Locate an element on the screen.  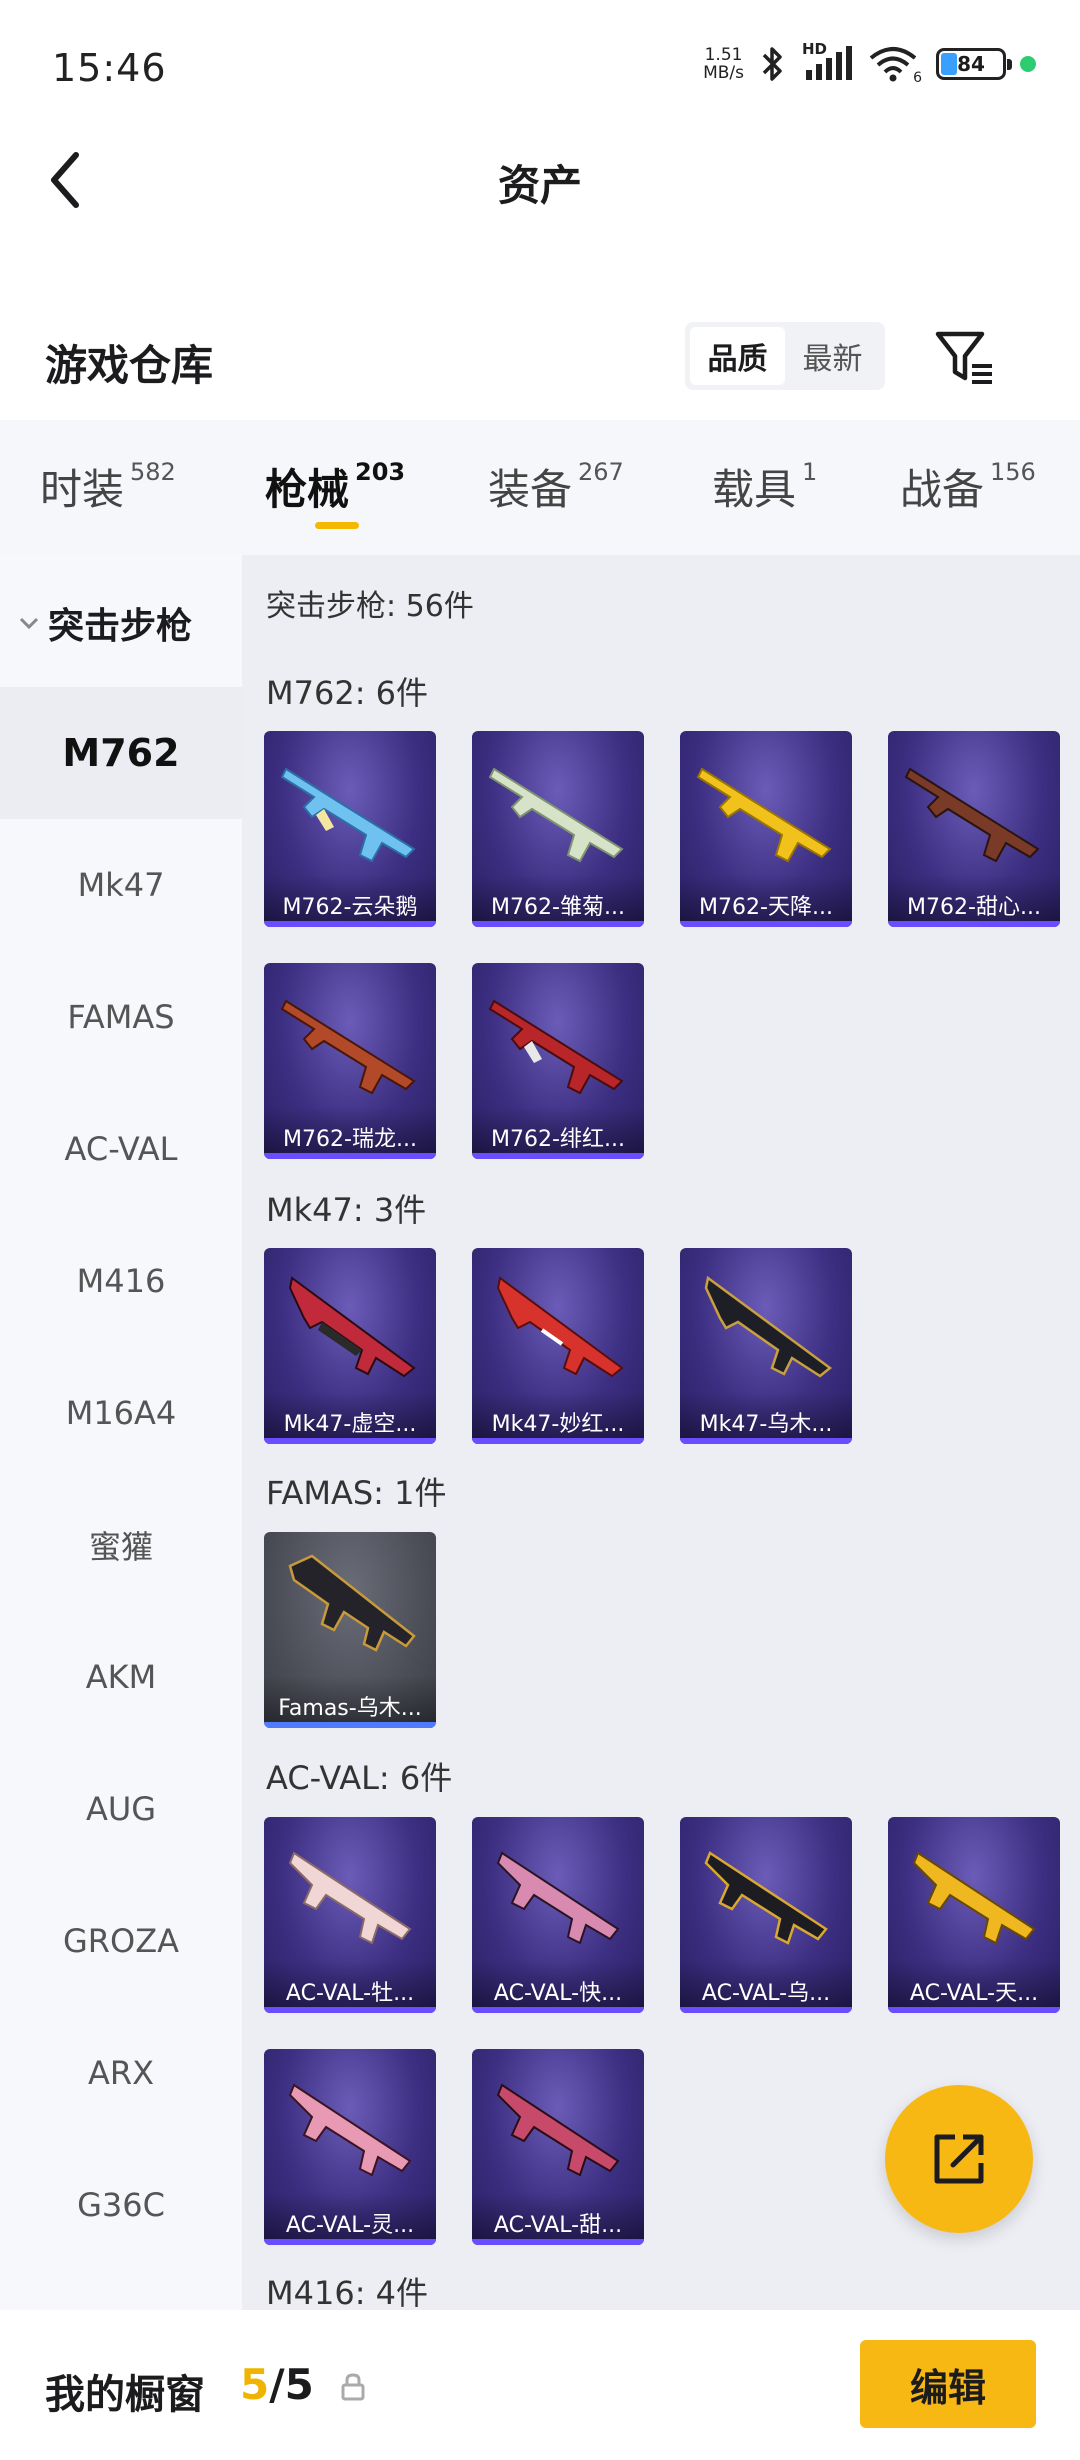
status-bar: 15:46 1.51 MB/s HD 6 84 is located at coordinates (540, 70).